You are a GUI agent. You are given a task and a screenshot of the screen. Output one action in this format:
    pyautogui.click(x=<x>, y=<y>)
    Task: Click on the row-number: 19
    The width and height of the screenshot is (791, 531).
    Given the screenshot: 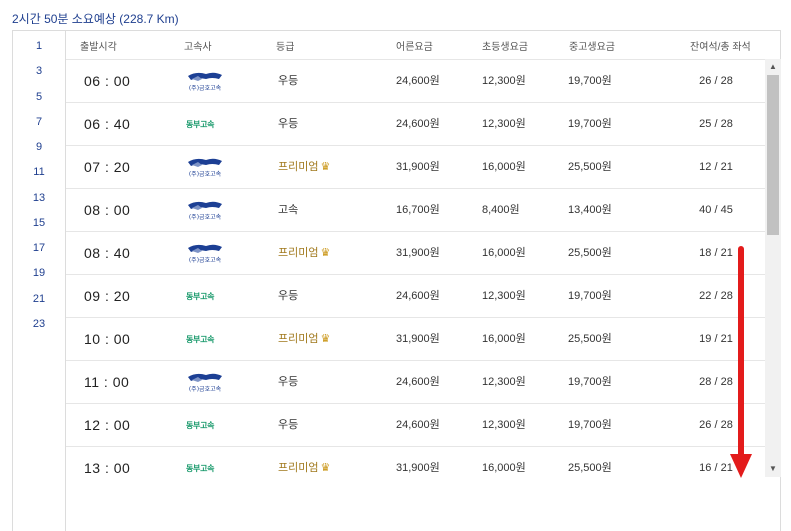 What is the action you would take?
    pyautogui.click(x=39, y=273)
    